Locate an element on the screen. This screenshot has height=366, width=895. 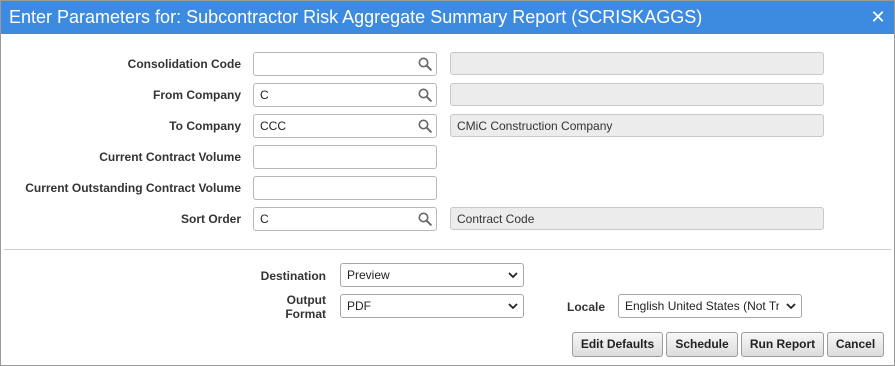
sort-order-input is located at coordinates (345, 219).